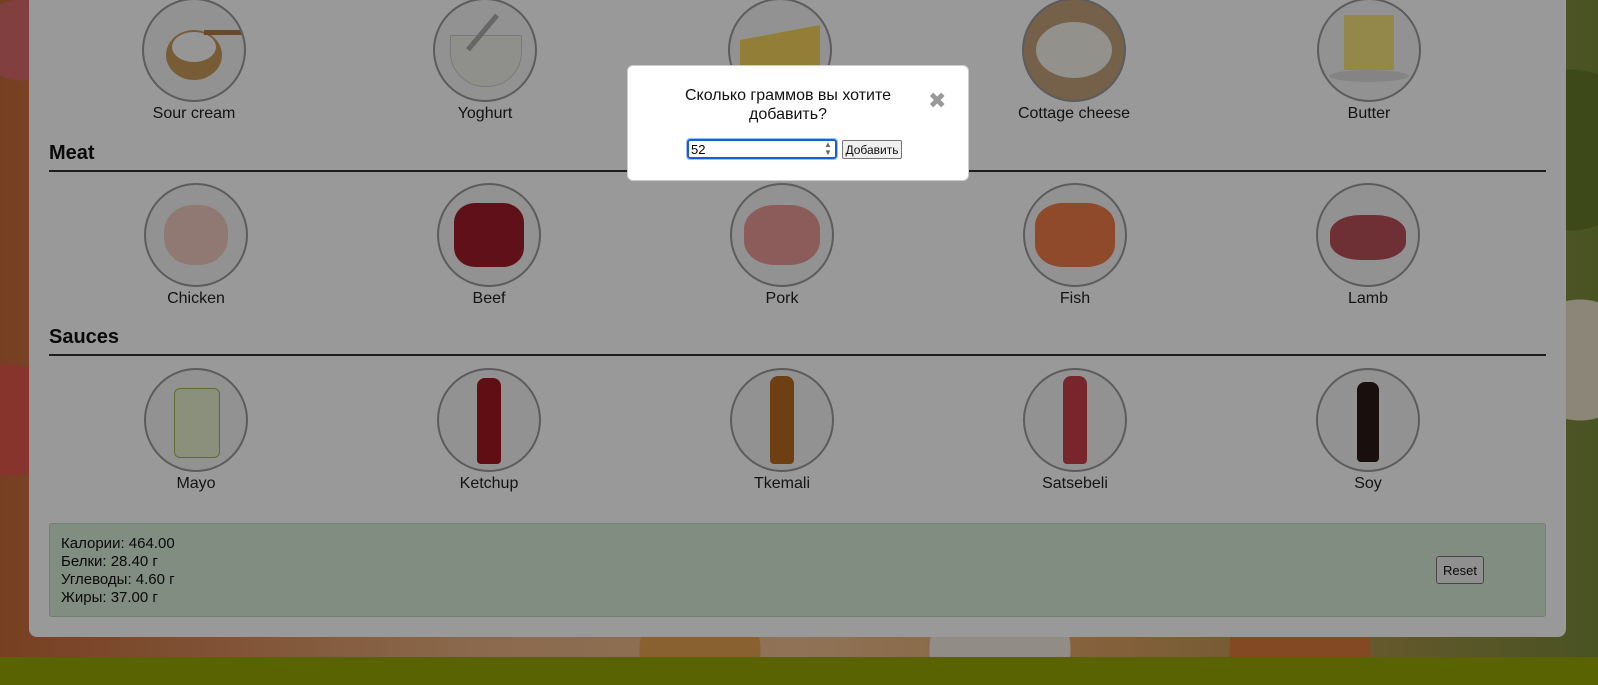 This screenshot has height=685, width=1598. What do you see at coordinates (799, 671) in the screenshot?
I see `footer-bar` at bounding box center [799, 671].